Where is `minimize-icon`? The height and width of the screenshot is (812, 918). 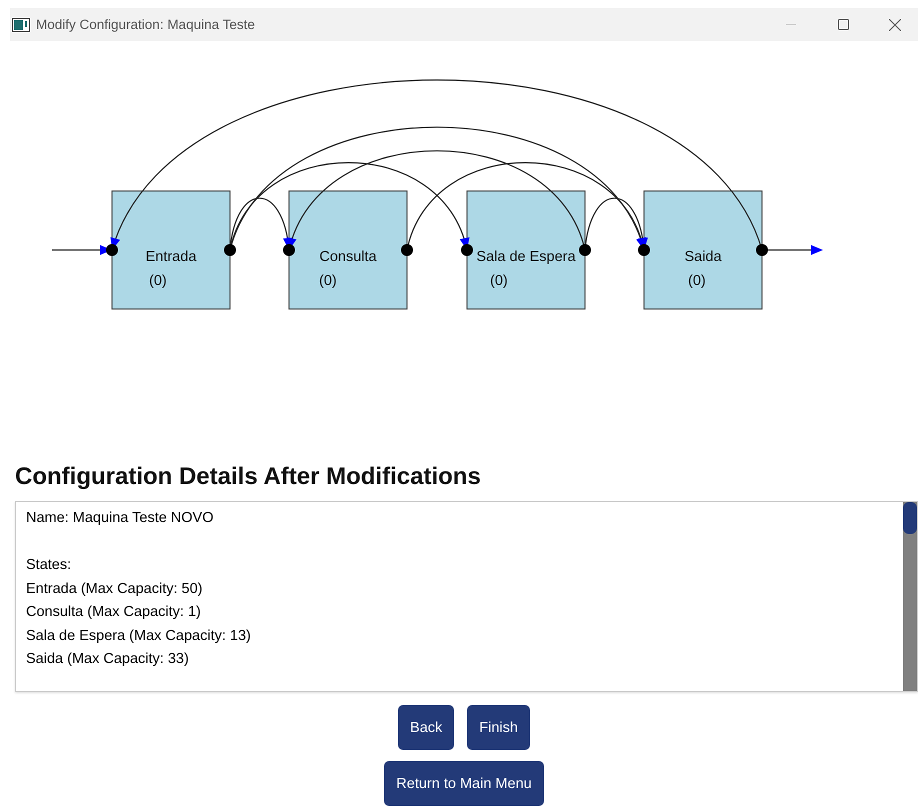 minimize-icon is located at coordinates (791, 25).